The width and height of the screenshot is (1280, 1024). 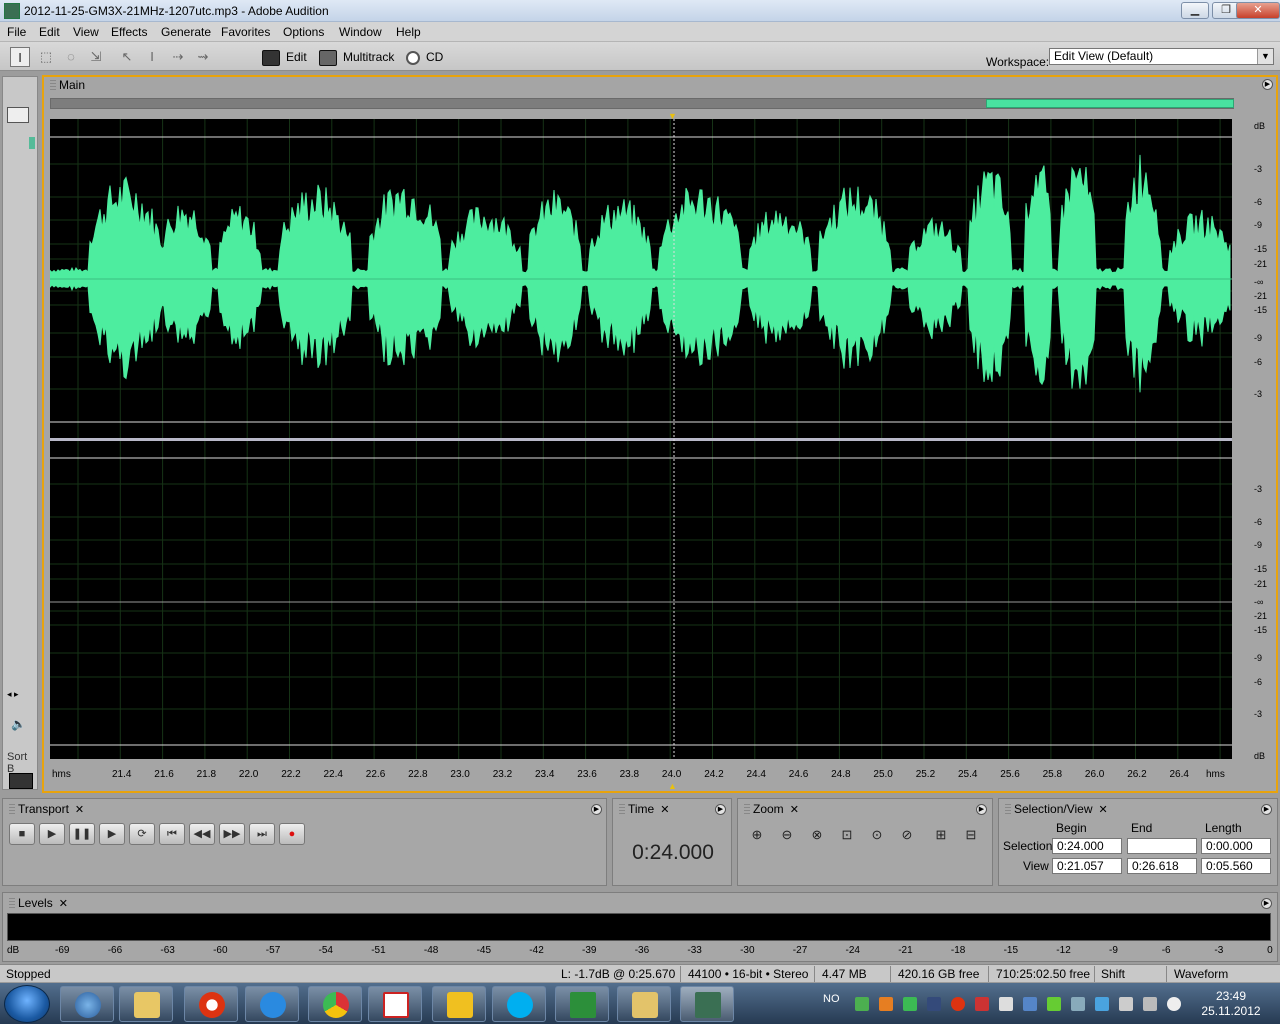 I want to click on view-range-highlight, so click(x=1110, y=103).